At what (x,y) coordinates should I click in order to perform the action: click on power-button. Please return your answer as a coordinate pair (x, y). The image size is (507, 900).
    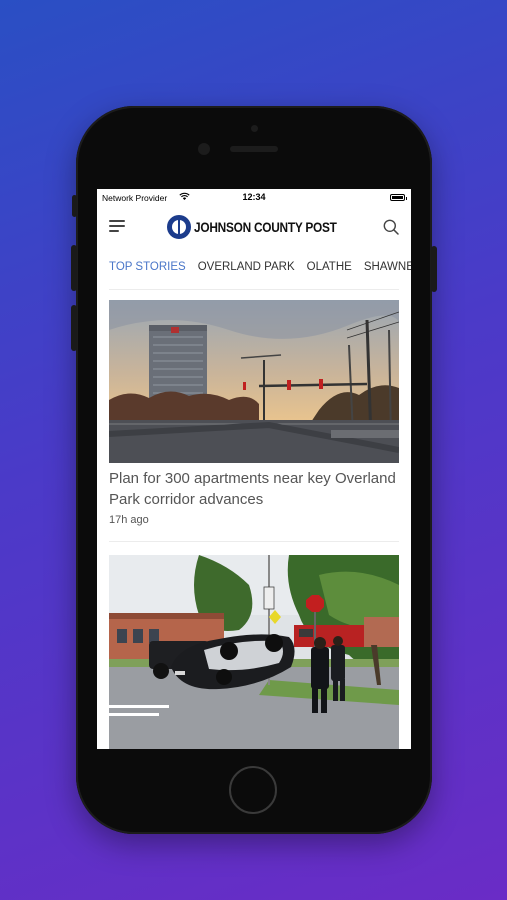
    Looking at the image, I should click on (434, 269).